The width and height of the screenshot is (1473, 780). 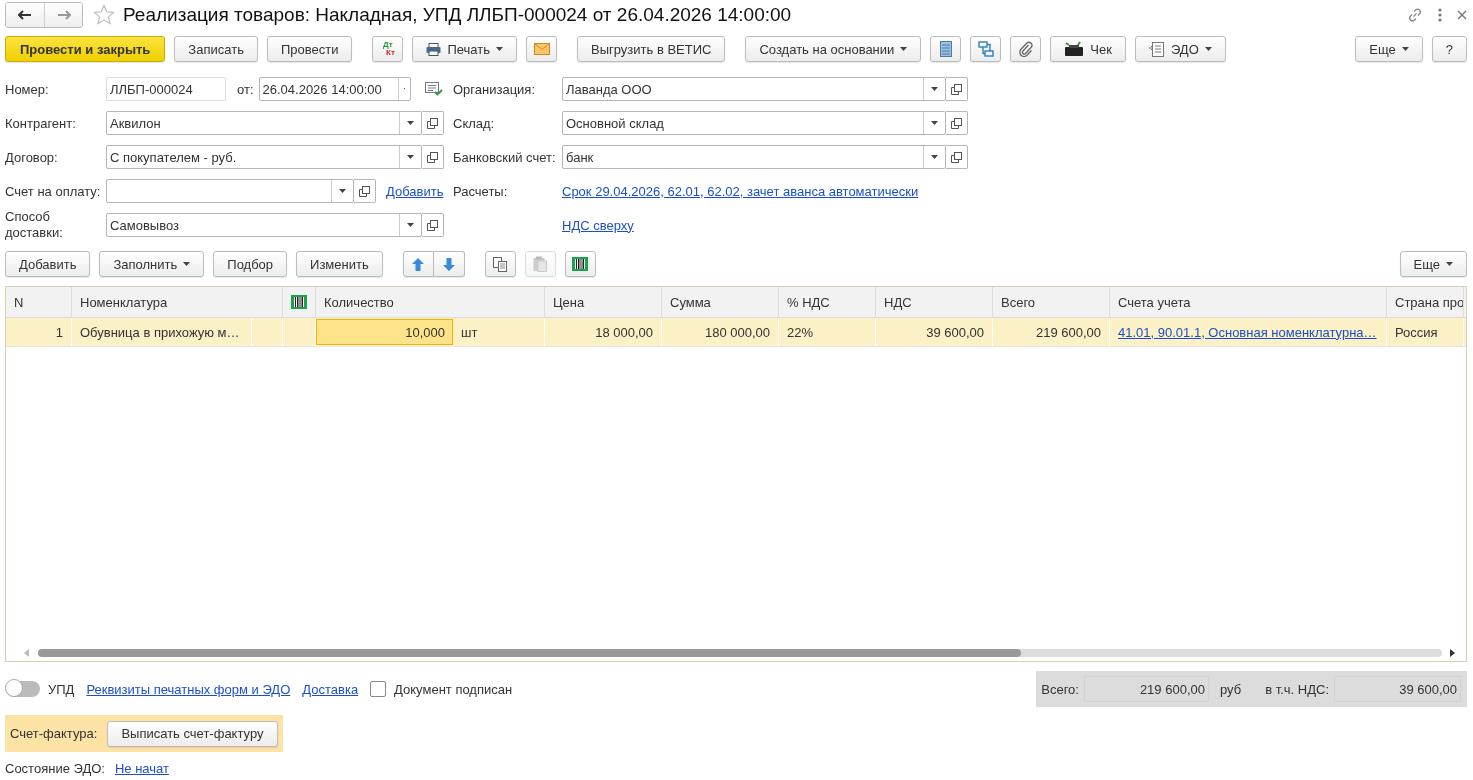 What do you see at coordinates (1433, 264) in the screenshot?
I see `more-button: Еще` at bounding box center [1433, 264].